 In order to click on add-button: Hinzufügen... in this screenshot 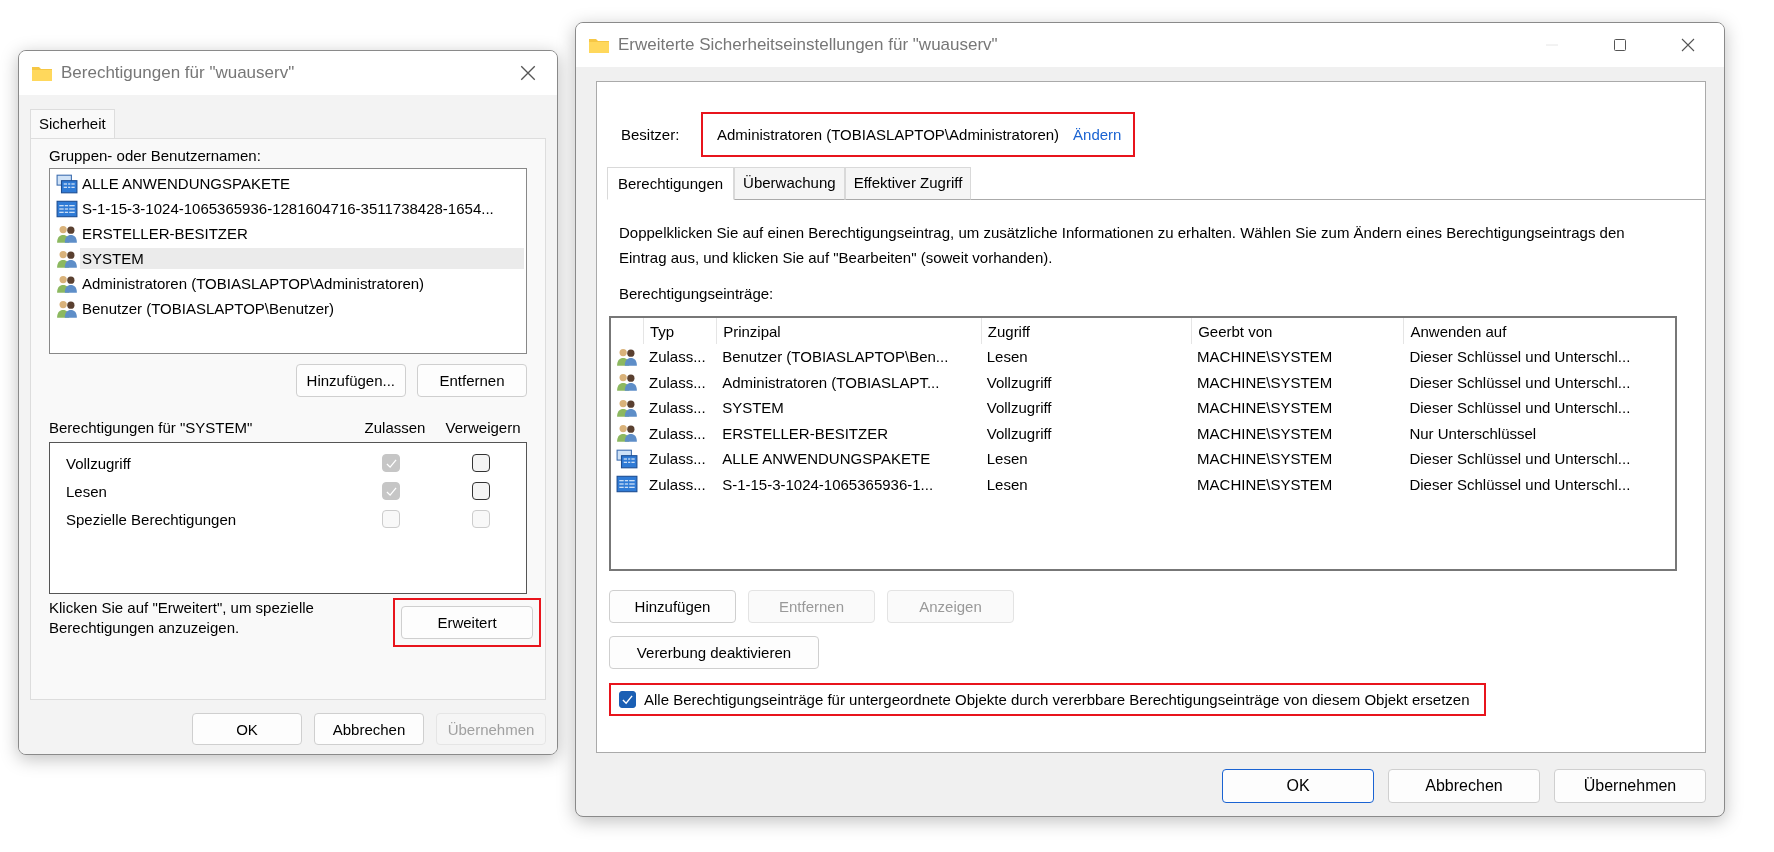, I will do `click(350, 380)`.